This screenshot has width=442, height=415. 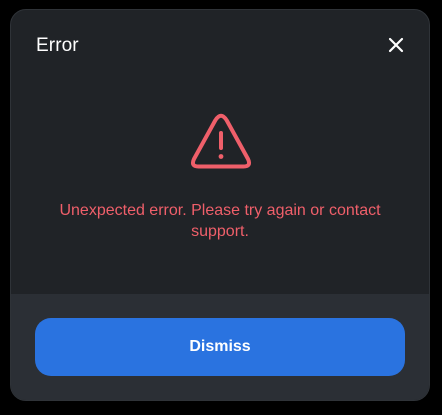 I want to click on dialog-title: Error, so click(x=57, y=45).